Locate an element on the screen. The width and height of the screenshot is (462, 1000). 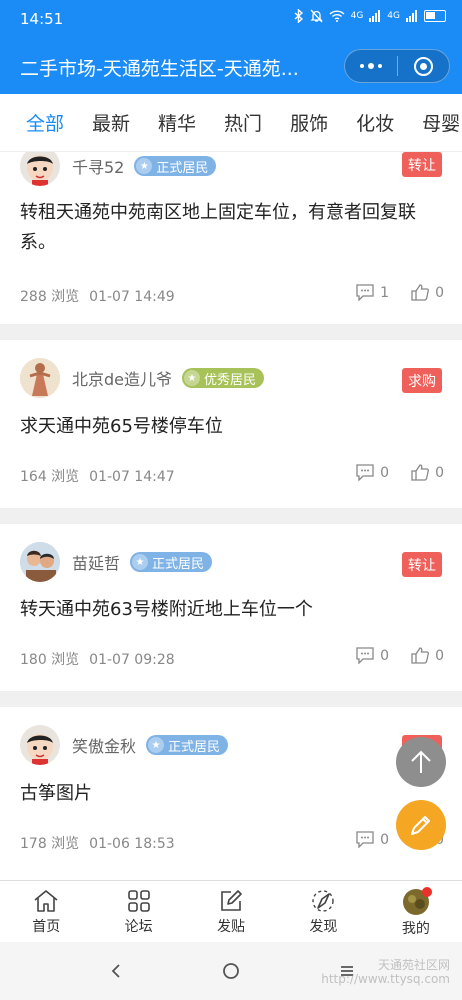
status-time: 14:51 is located at coordinates (42, 19).